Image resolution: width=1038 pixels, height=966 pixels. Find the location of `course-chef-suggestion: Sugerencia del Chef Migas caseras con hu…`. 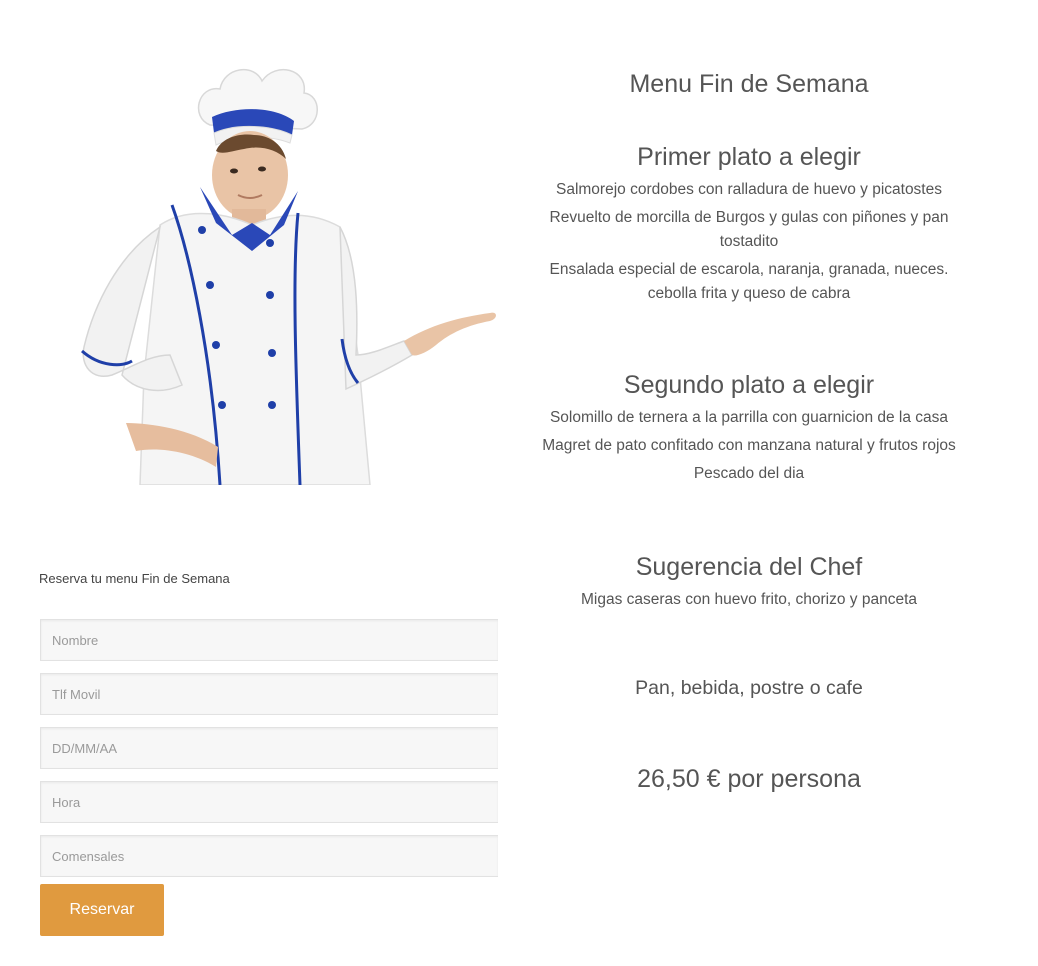

course-chef-suggestion: Sugerencia del Chef Migas caseras con hu… is located at coordinates (749, 584).